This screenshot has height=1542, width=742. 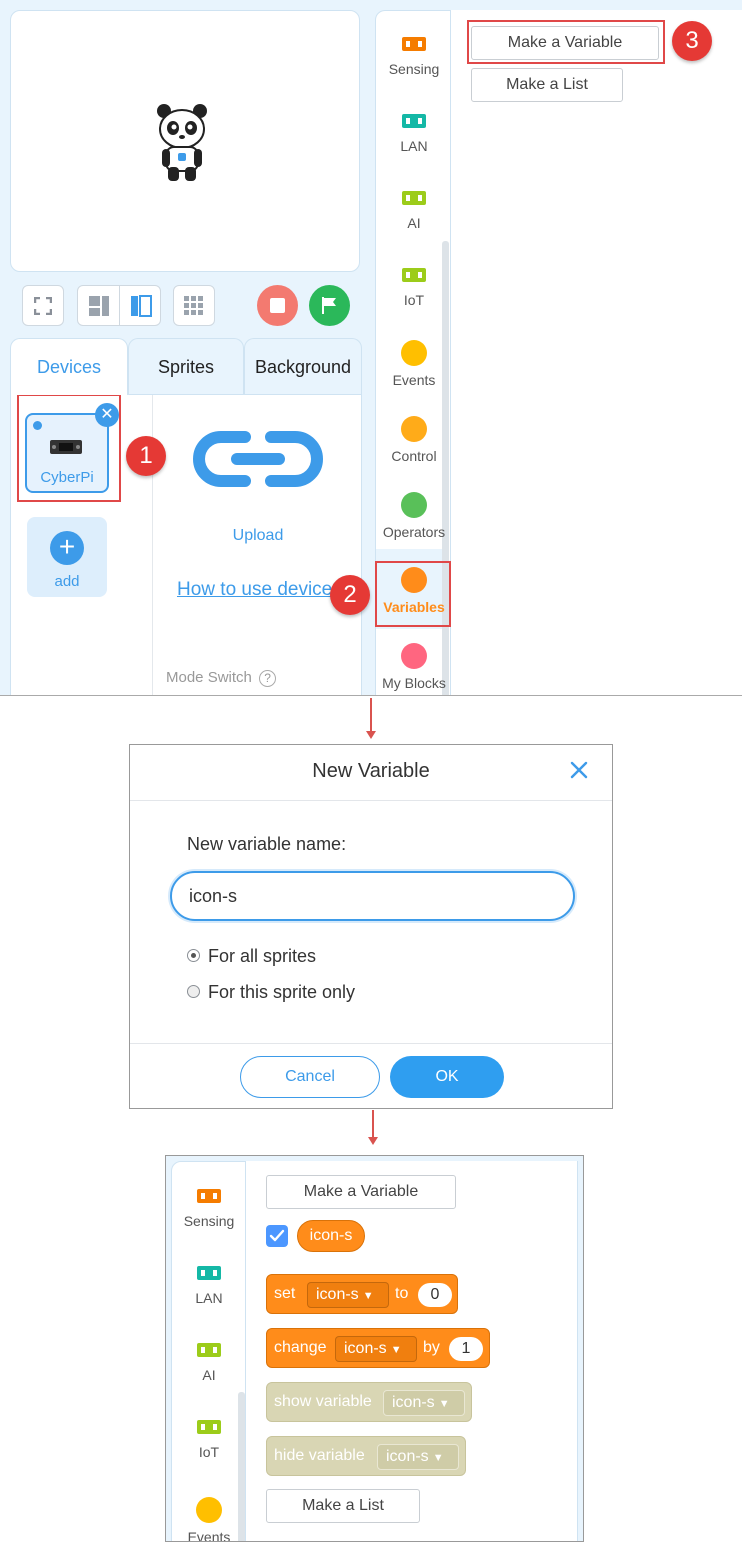 What do you see at coordinates (445, 468) in the screenshot?
I see `category-scrollbar` at bounding box center [445, 468].